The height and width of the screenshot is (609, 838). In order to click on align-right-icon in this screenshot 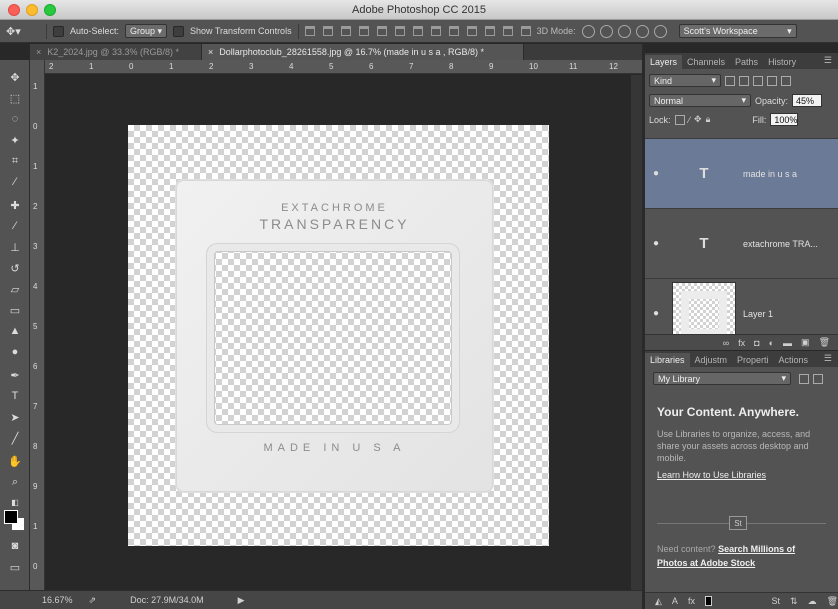, I will do `click(399, 31)`.